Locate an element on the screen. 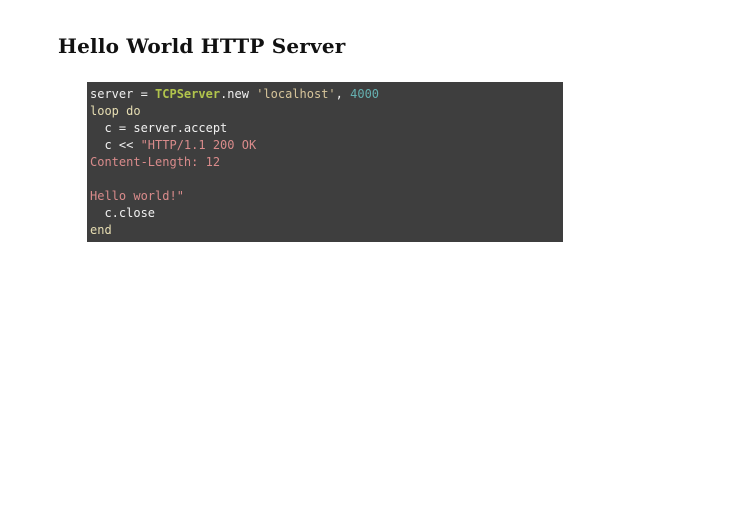  code-line: Content-Length: 12 is located at coordinates (324, 162).